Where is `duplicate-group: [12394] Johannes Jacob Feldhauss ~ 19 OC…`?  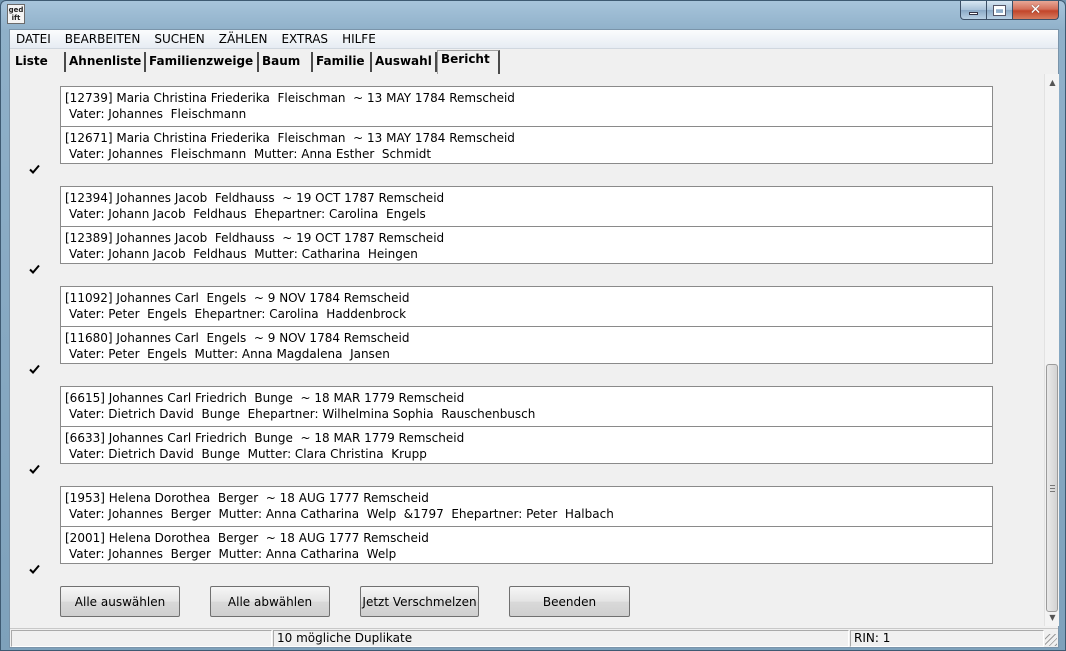 duplicate-group: [12394] Johannes Jacob Feldhauss ~ 19 OC… is located at coordinates (526, 225).